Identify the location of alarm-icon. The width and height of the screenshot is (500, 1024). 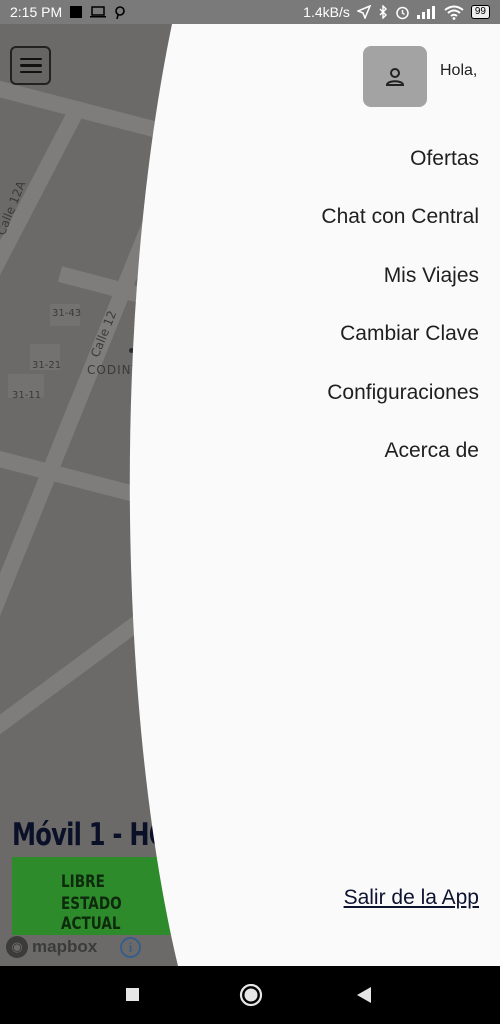
(402, 12).